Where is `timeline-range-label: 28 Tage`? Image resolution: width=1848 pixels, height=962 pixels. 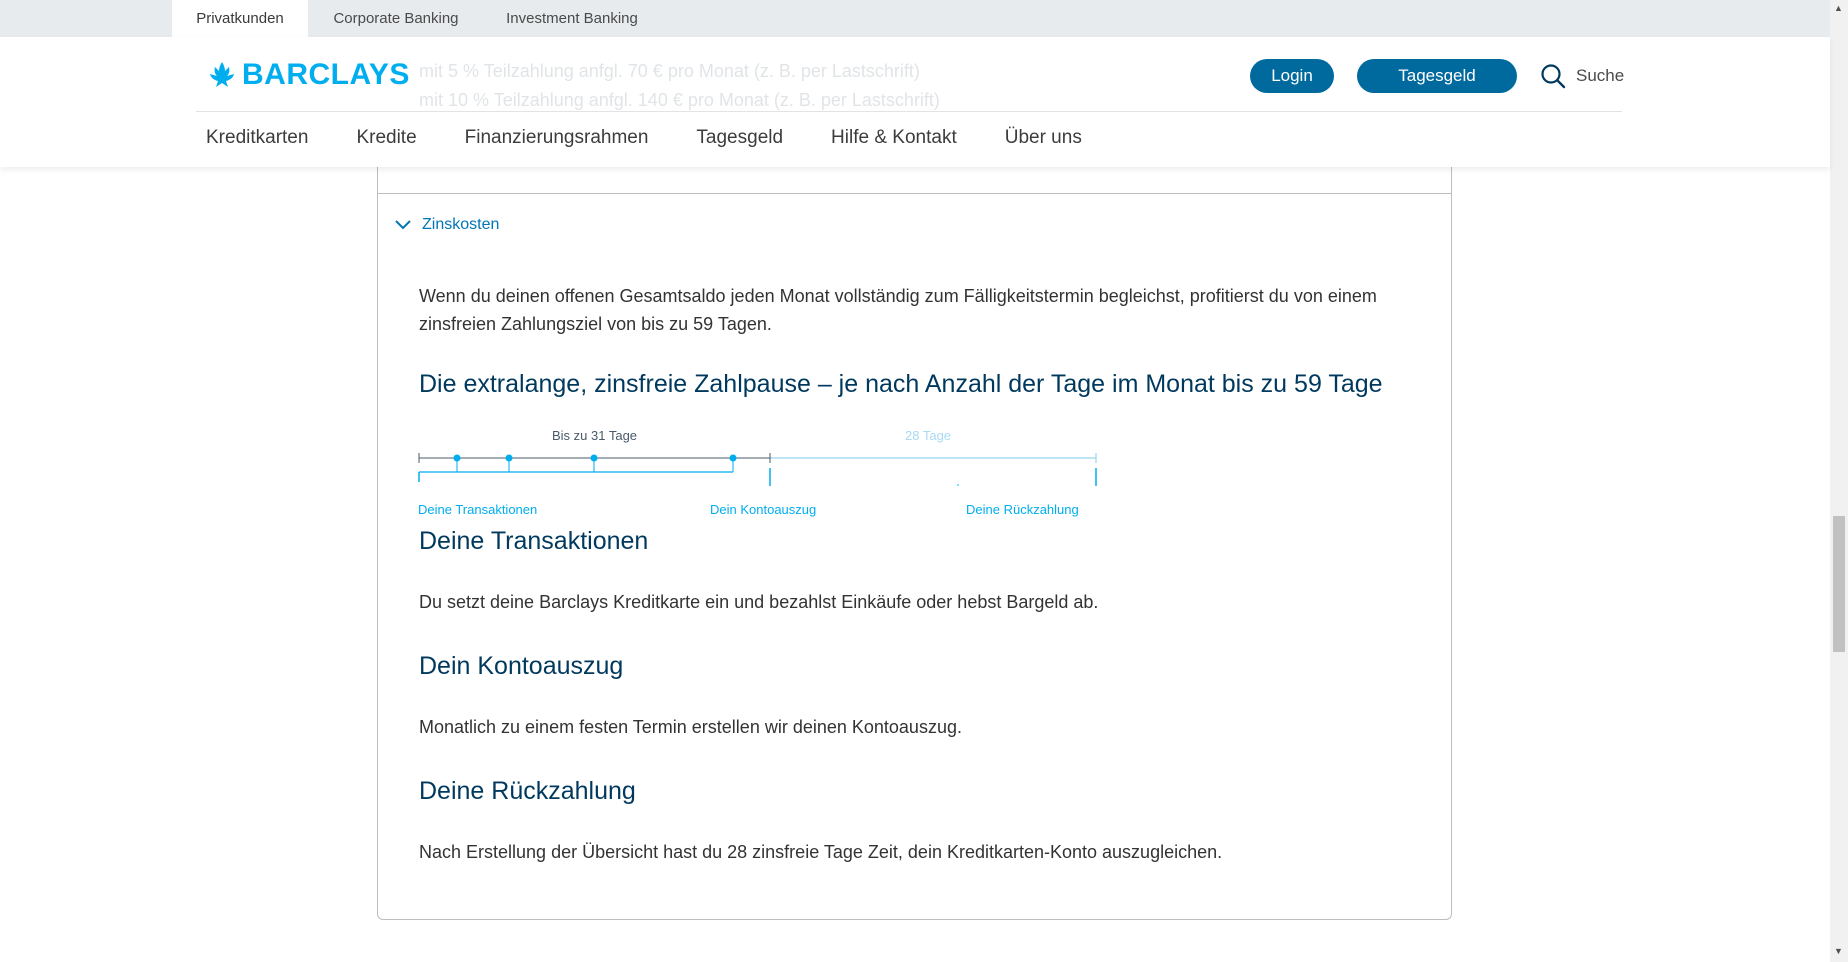
timeline-range-label: 28 Tage is located at coordinates (928, 435).